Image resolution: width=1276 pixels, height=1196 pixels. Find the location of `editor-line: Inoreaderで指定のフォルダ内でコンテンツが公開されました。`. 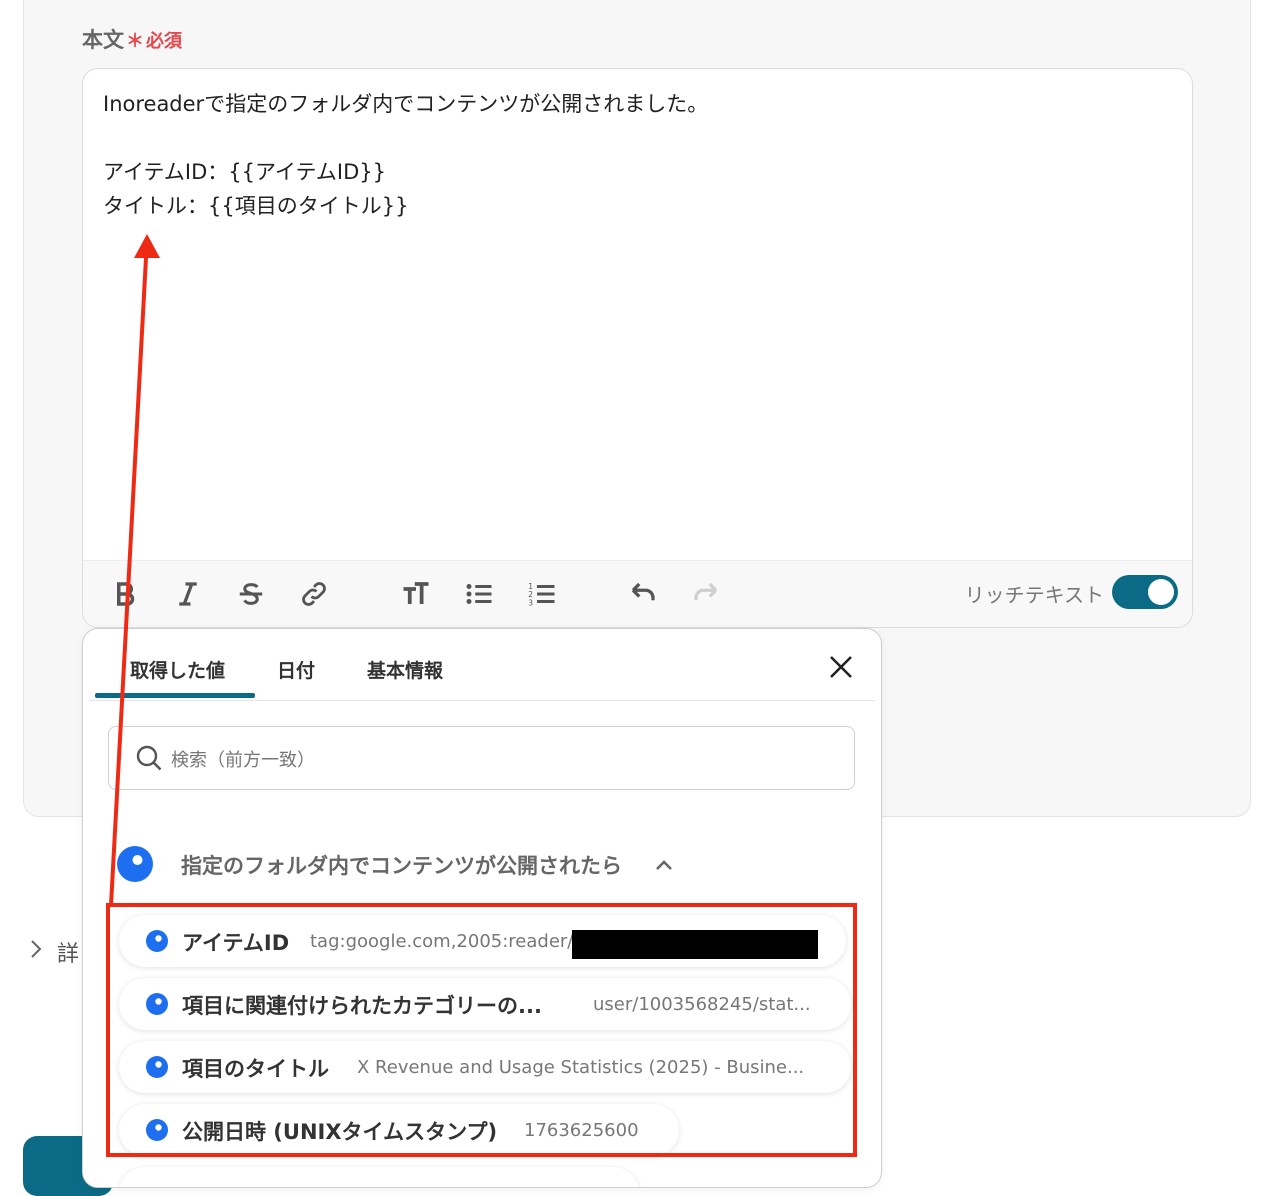

editor-line: Inoreaderで指定のフォルダ内でコンテンツが公開されました。 is located at coordinates (406, 104).